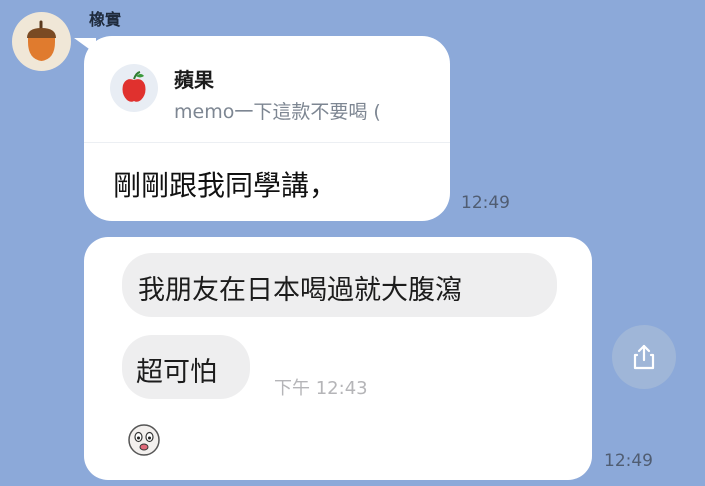  I want to click on reply-preview-text: memo一下這款不要喝 (, so click(277, 112).